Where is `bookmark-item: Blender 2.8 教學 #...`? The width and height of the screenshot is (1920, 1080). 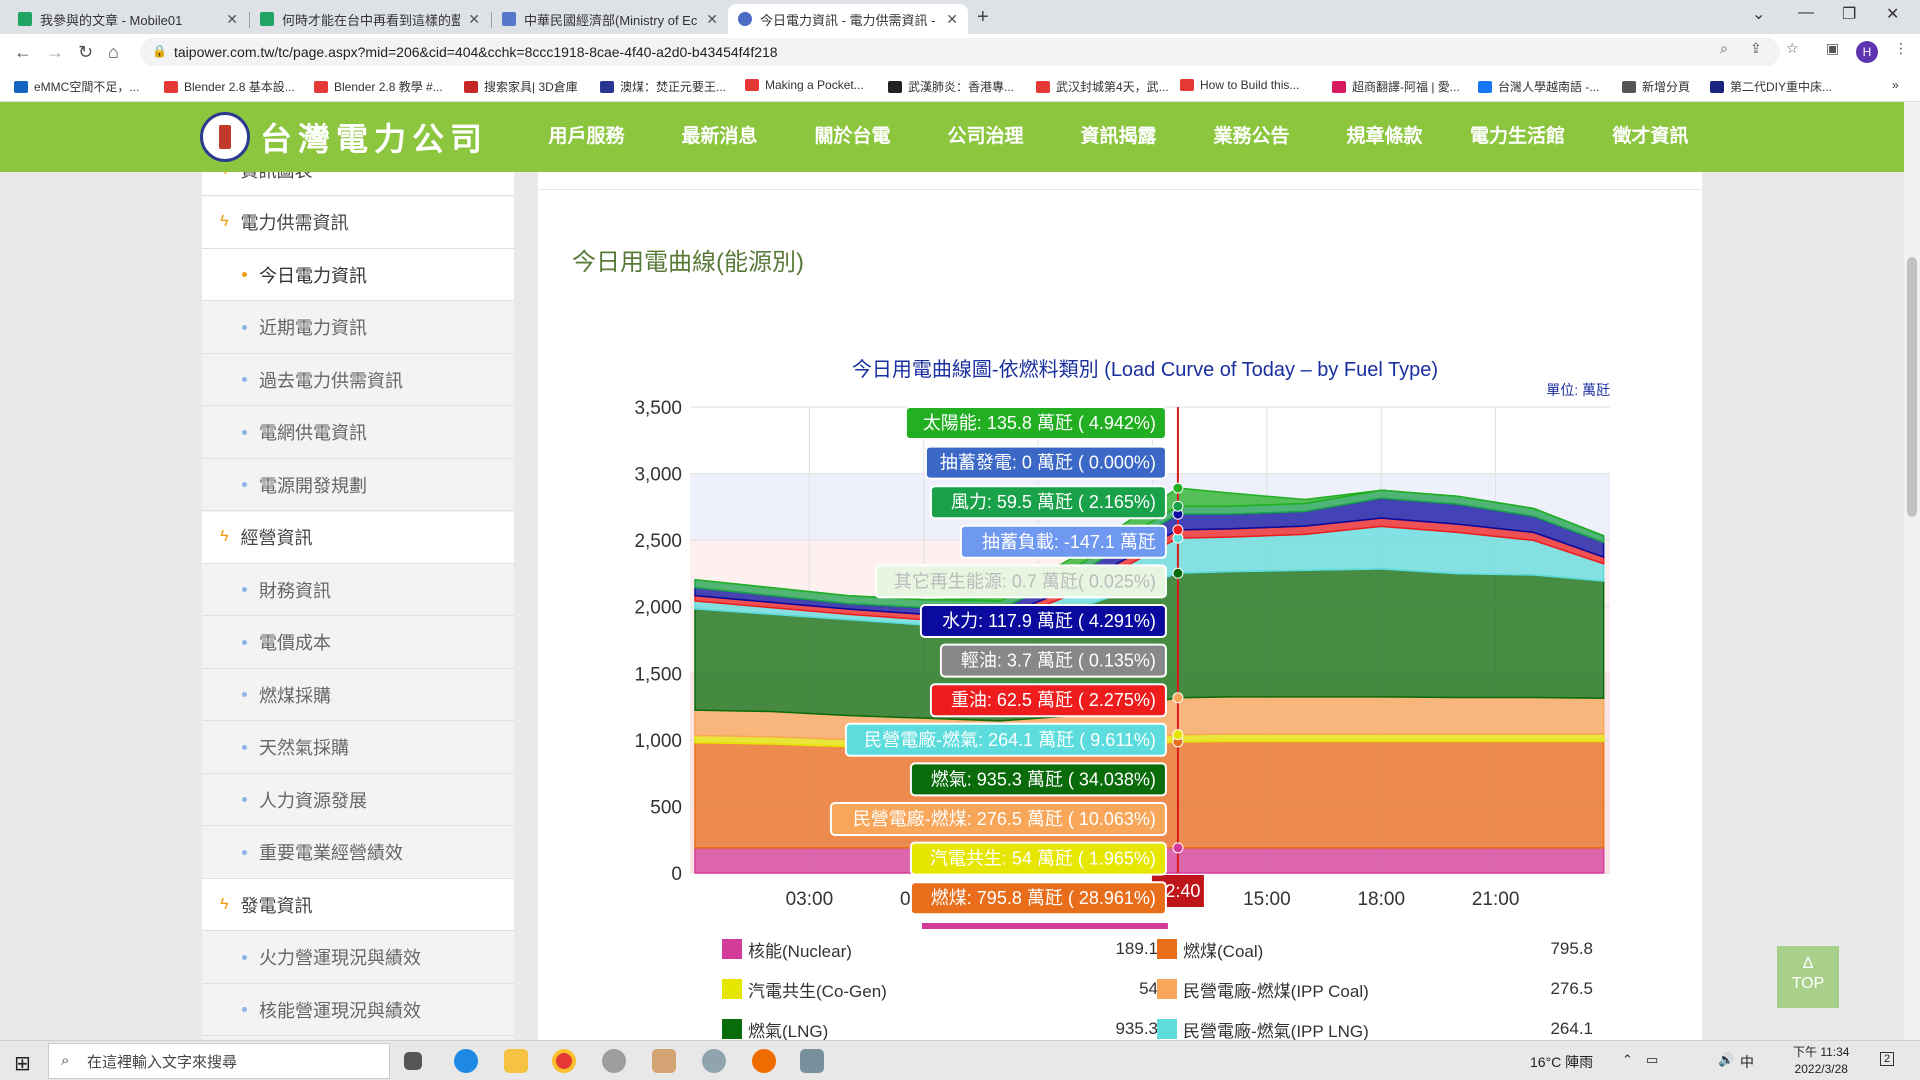
bookmark-item: Blender 2.8 教學 #... is located at coordinates (378, 86).